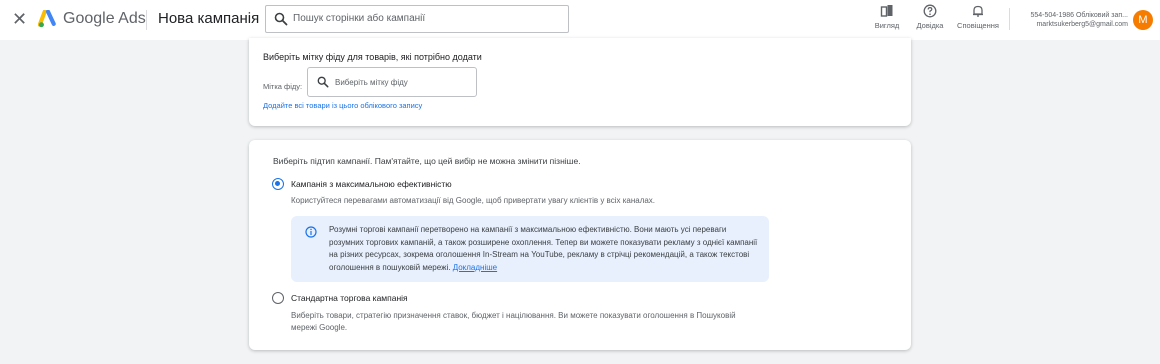 The image size is (1160, 364). I want to click on view-button: Вигляд, so click(887, 17).